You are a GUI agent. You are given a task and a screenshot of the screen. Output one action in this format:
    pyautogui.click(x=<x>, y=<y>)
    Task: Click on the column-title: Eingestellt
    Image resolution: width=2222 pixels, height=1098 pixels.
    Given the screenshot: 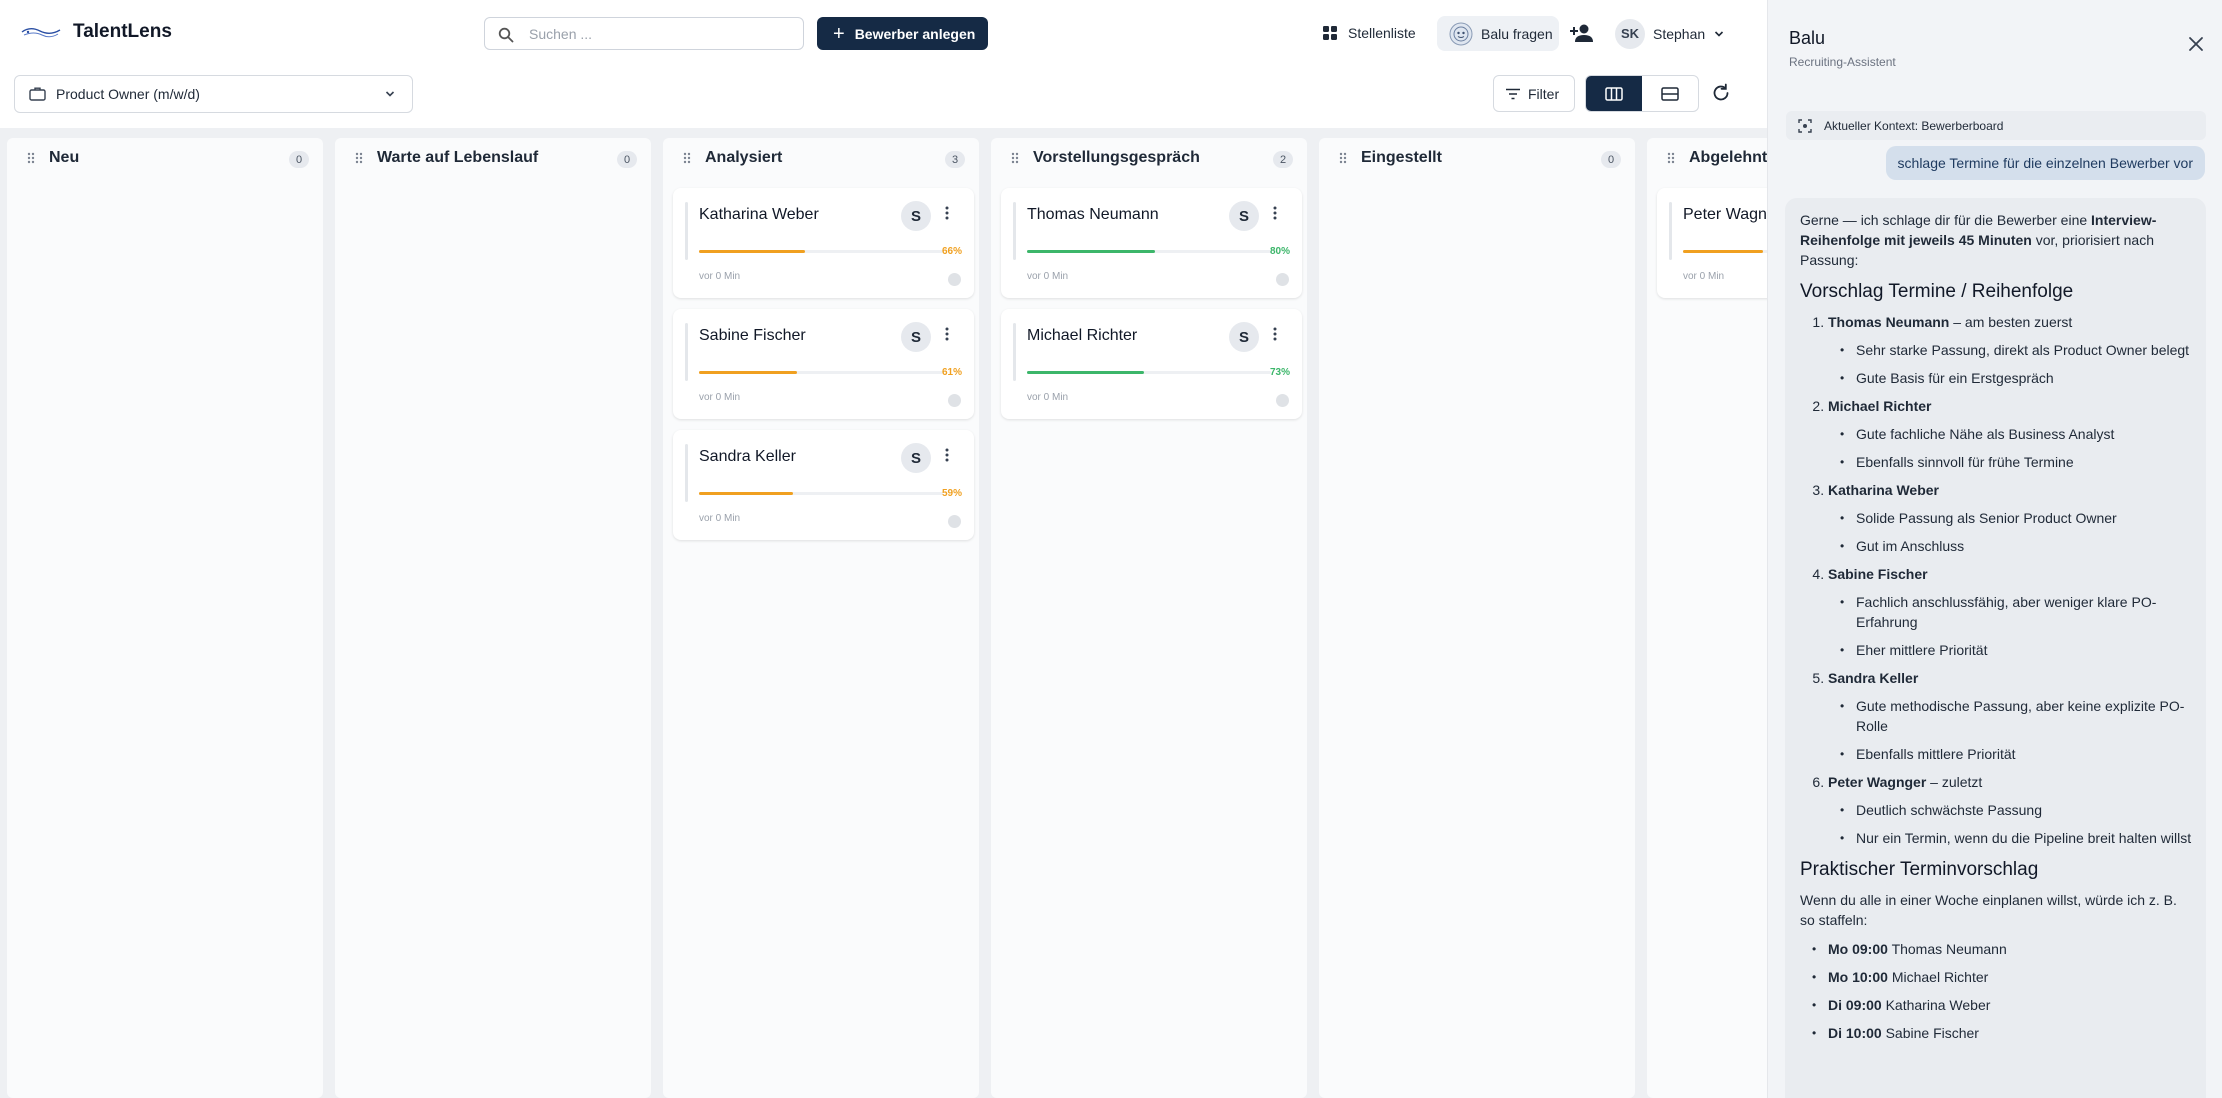 What is the action you would take?
    pyautogui.click(x=1401, y=157)
    